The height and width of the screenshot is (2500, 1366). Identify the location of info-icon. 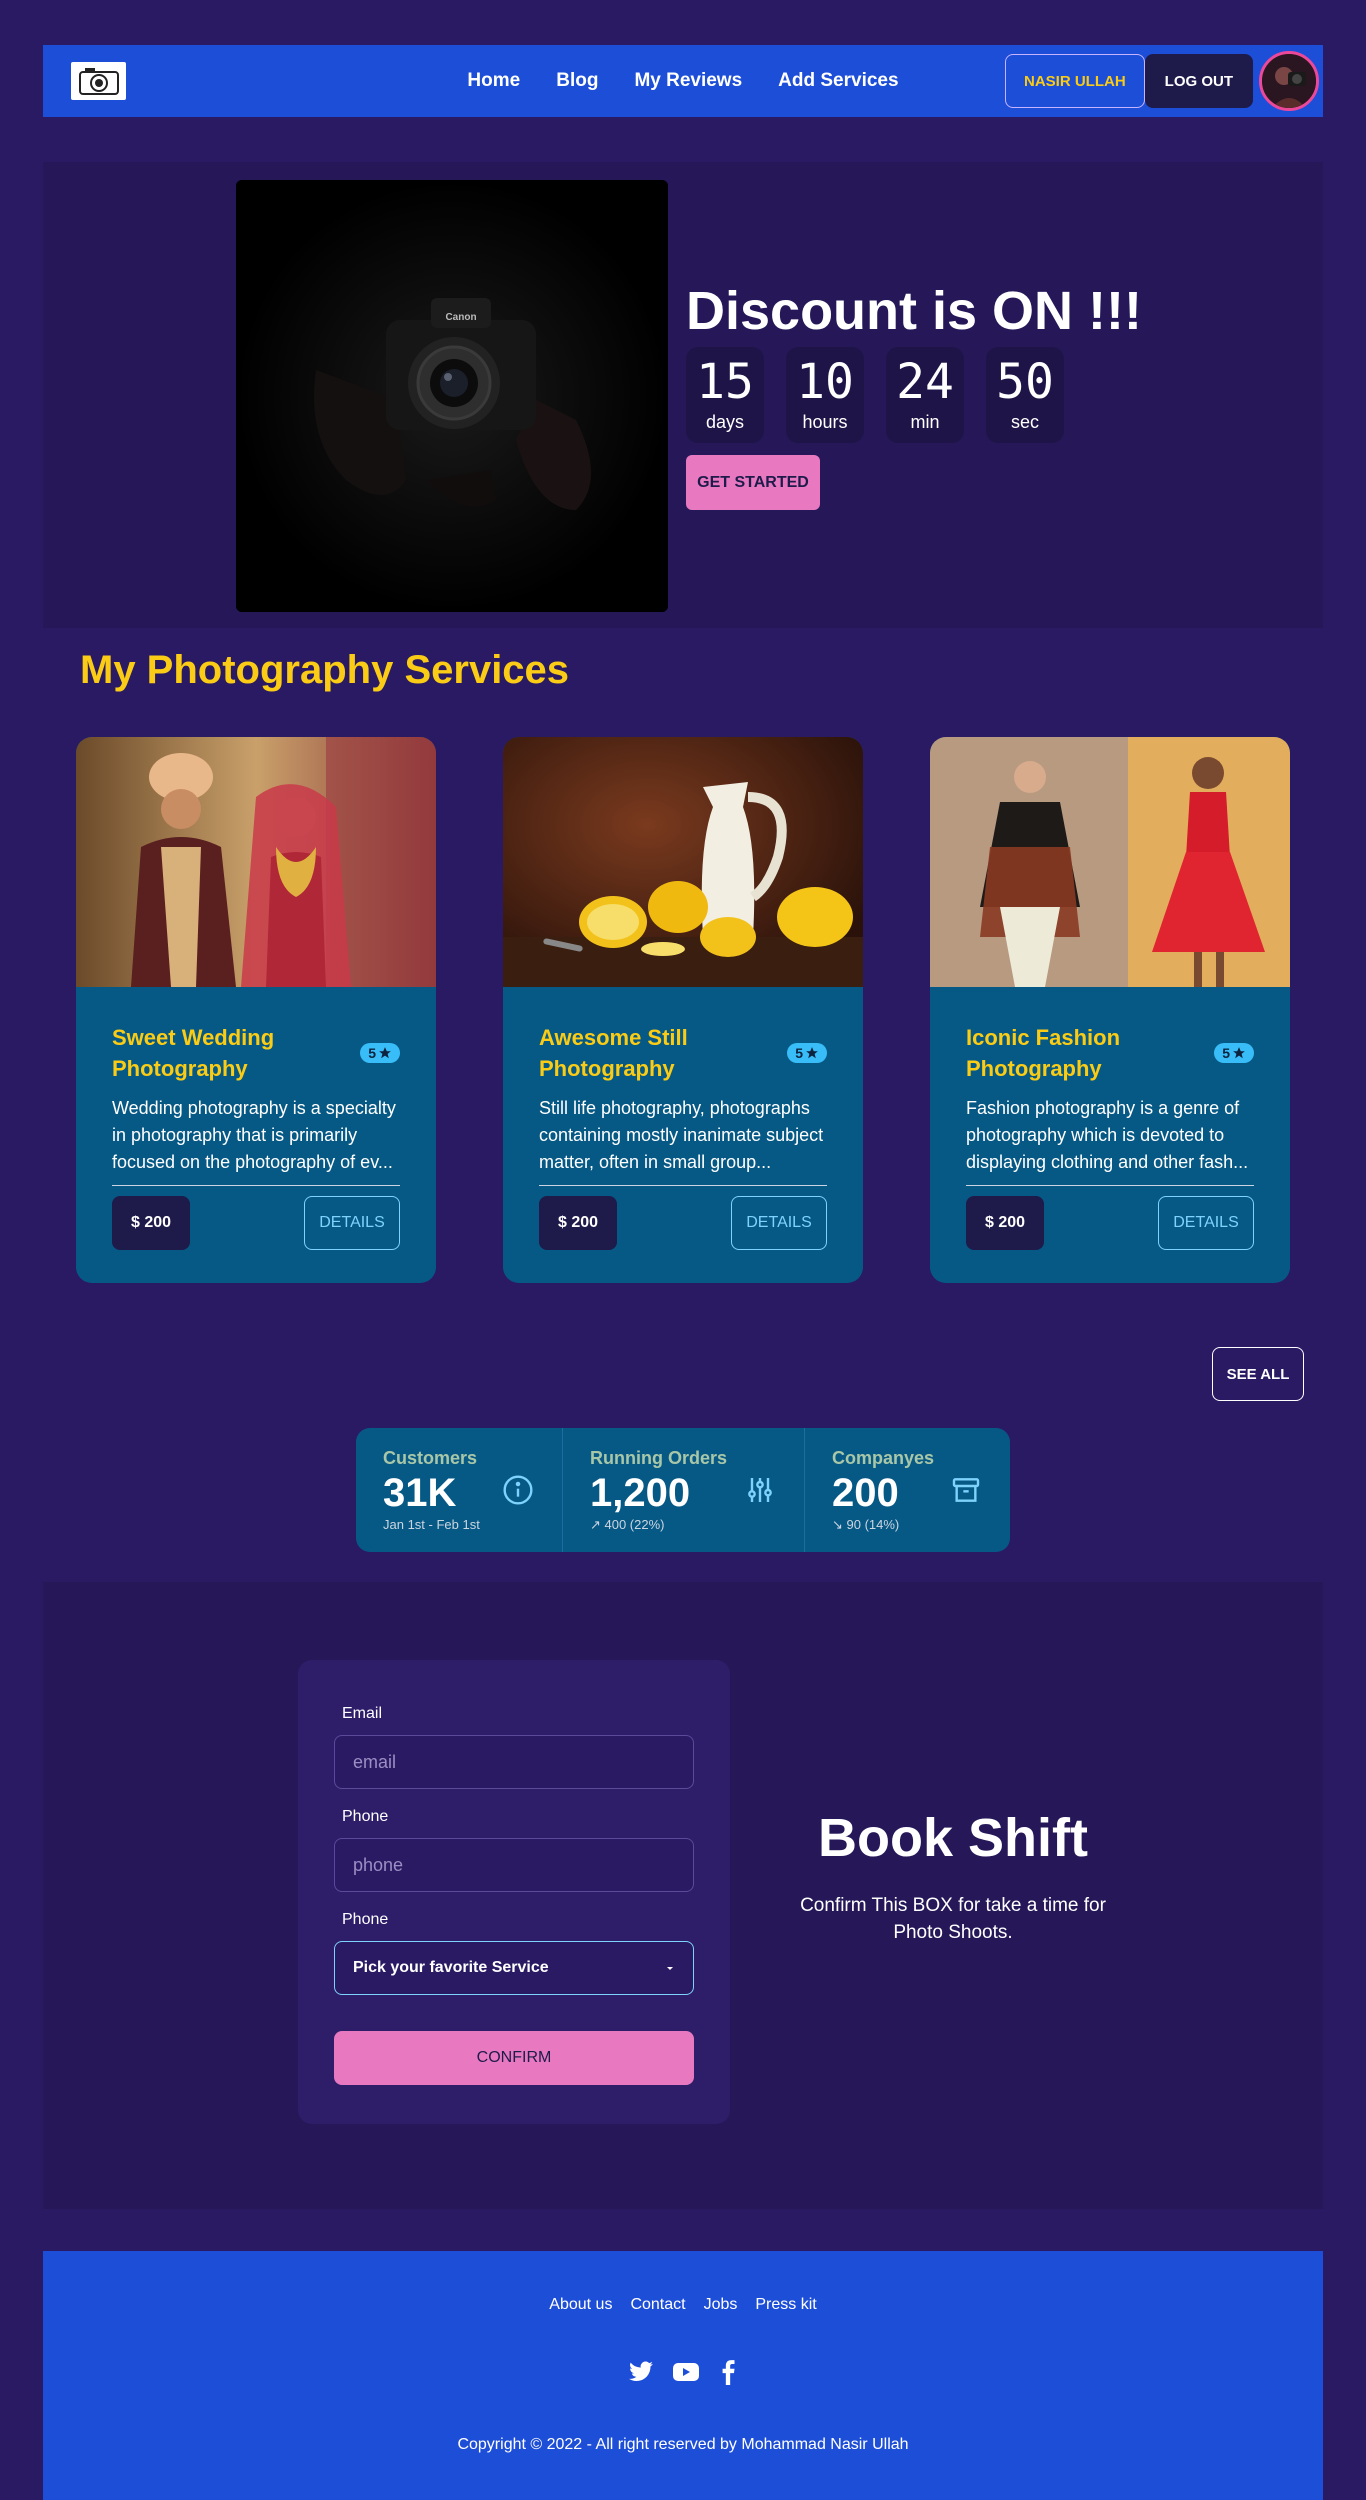
(518, 1490).